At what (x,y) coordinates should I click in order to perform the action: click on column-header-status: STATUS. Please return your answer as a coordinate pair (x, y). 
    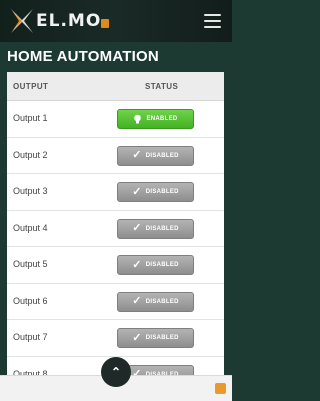
    Looking at the image, I should click on (162, 86).